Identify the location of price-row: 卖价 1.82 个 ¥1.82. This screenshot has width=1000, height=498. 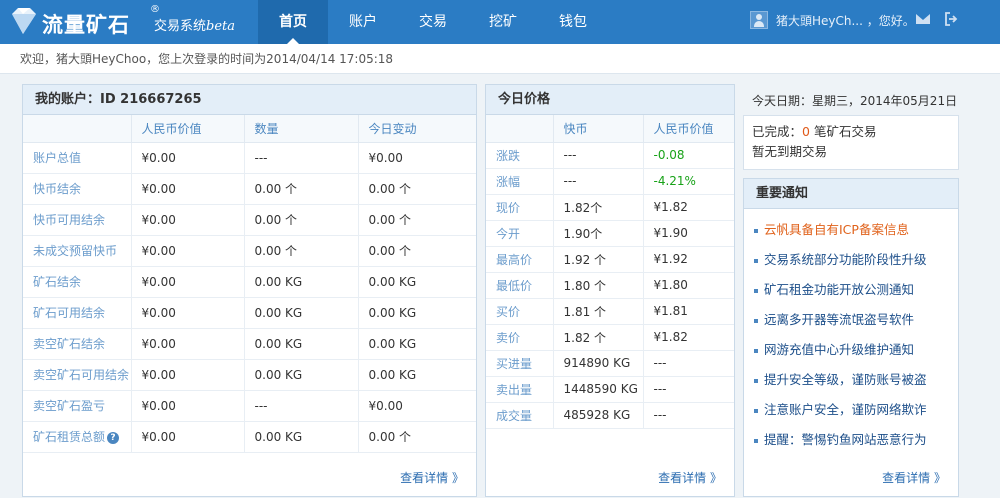
(610, 337).